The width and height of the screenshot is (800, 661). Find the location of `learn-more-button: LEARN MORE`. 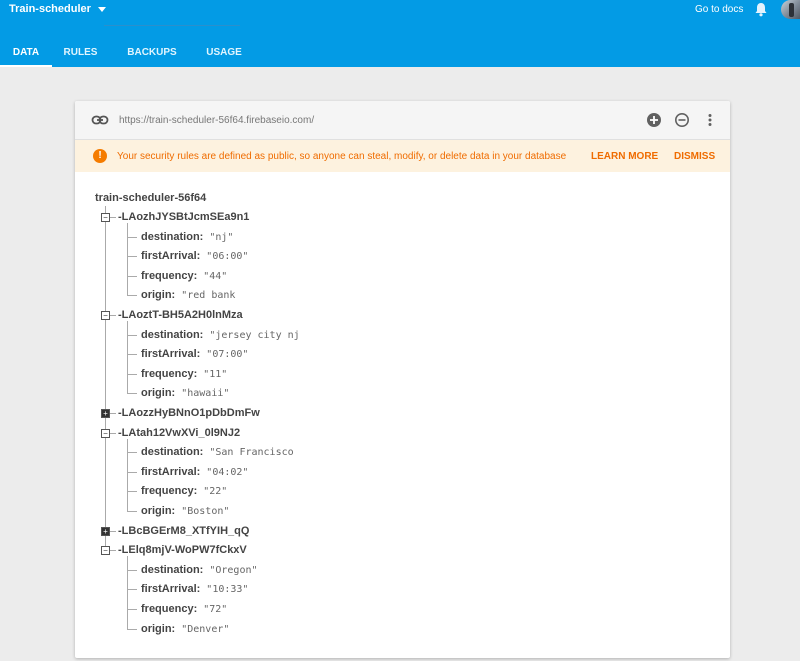

learn-more-button: LEARN MORE is located at coordinates (624, 156).